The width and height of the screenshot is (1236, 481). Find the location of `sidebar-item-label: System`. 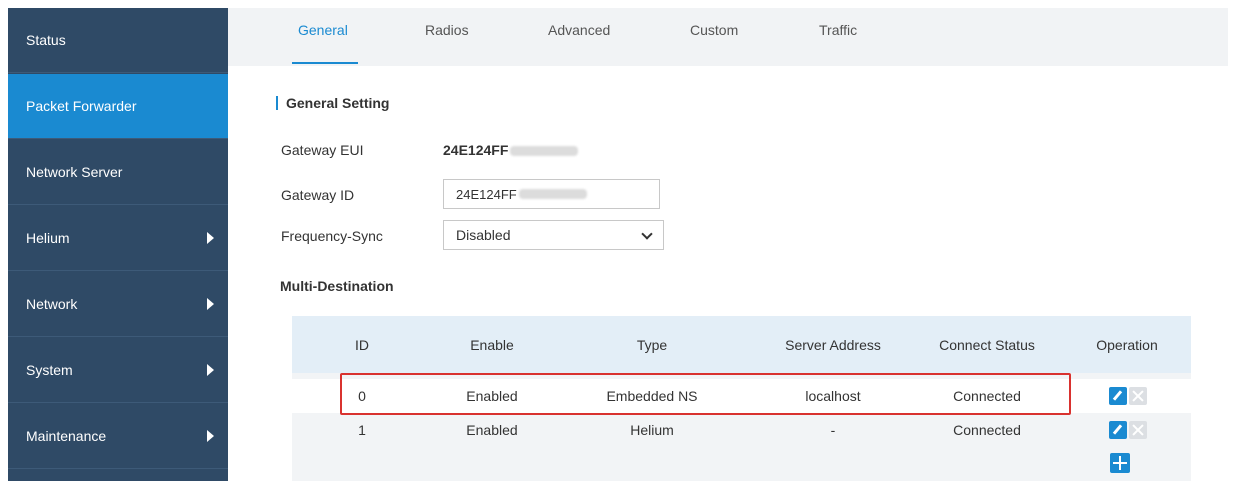

sidebar-item-label: System is located at coordinates (49, 370).